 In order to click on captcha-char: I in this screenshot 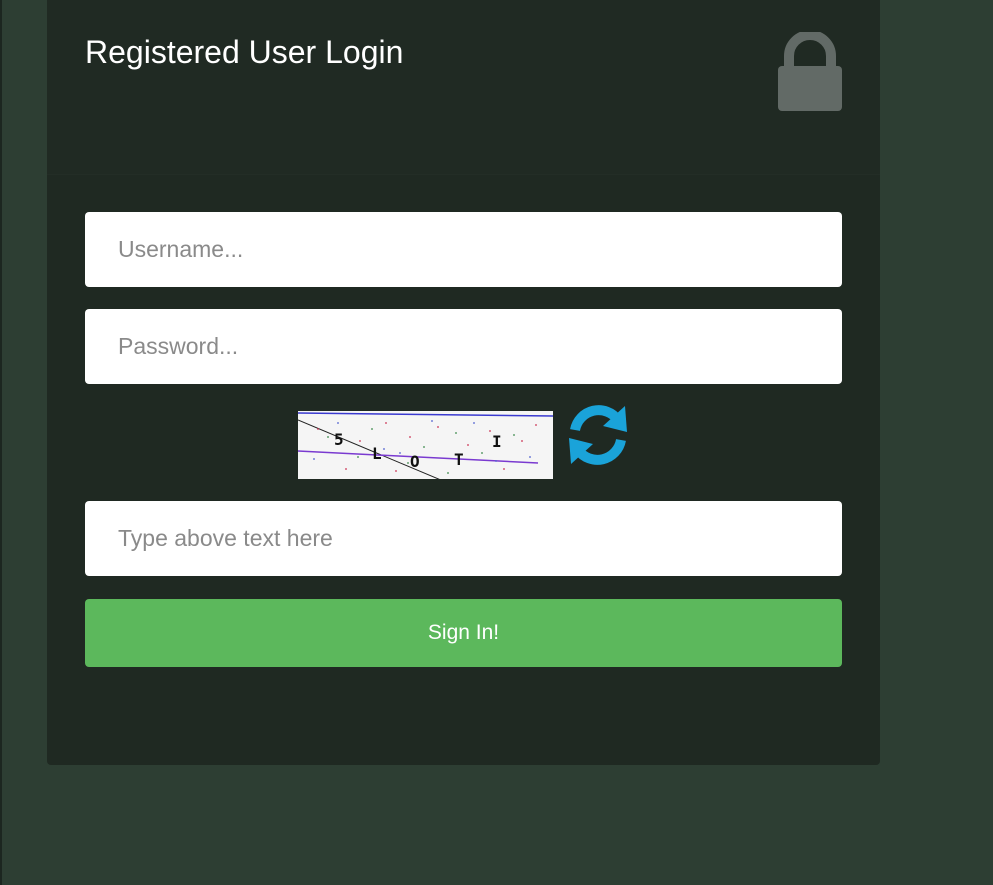, I will do `click(497, 441)`.